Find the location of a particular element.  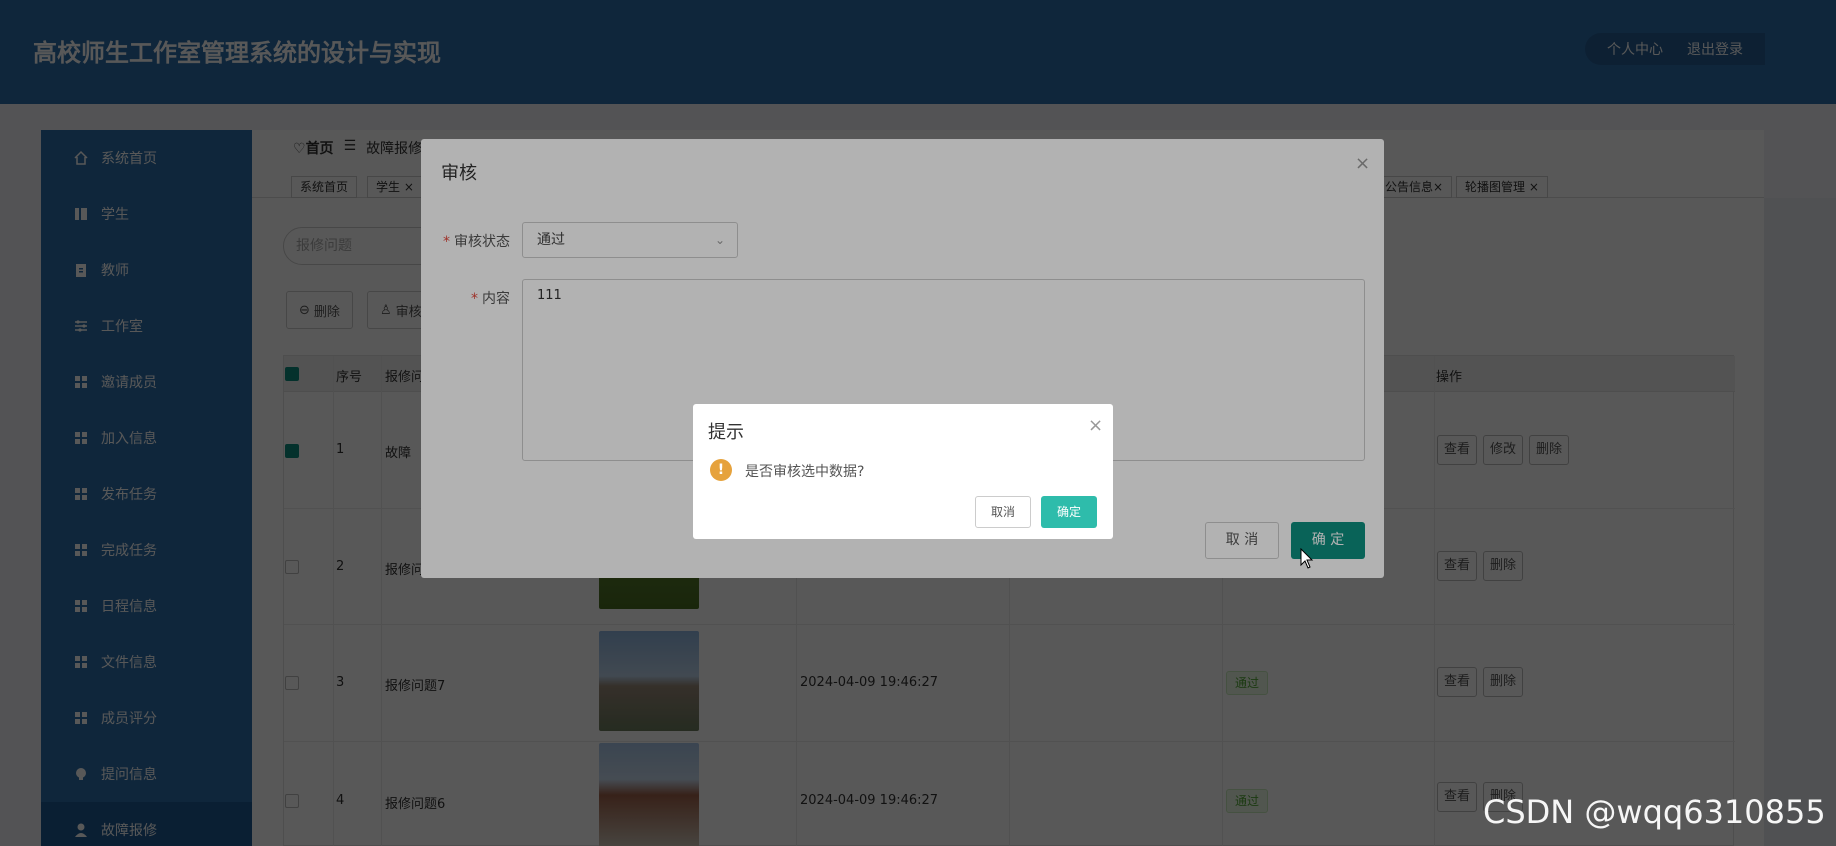

close-icon: × is located at coordinates (1095, 425).